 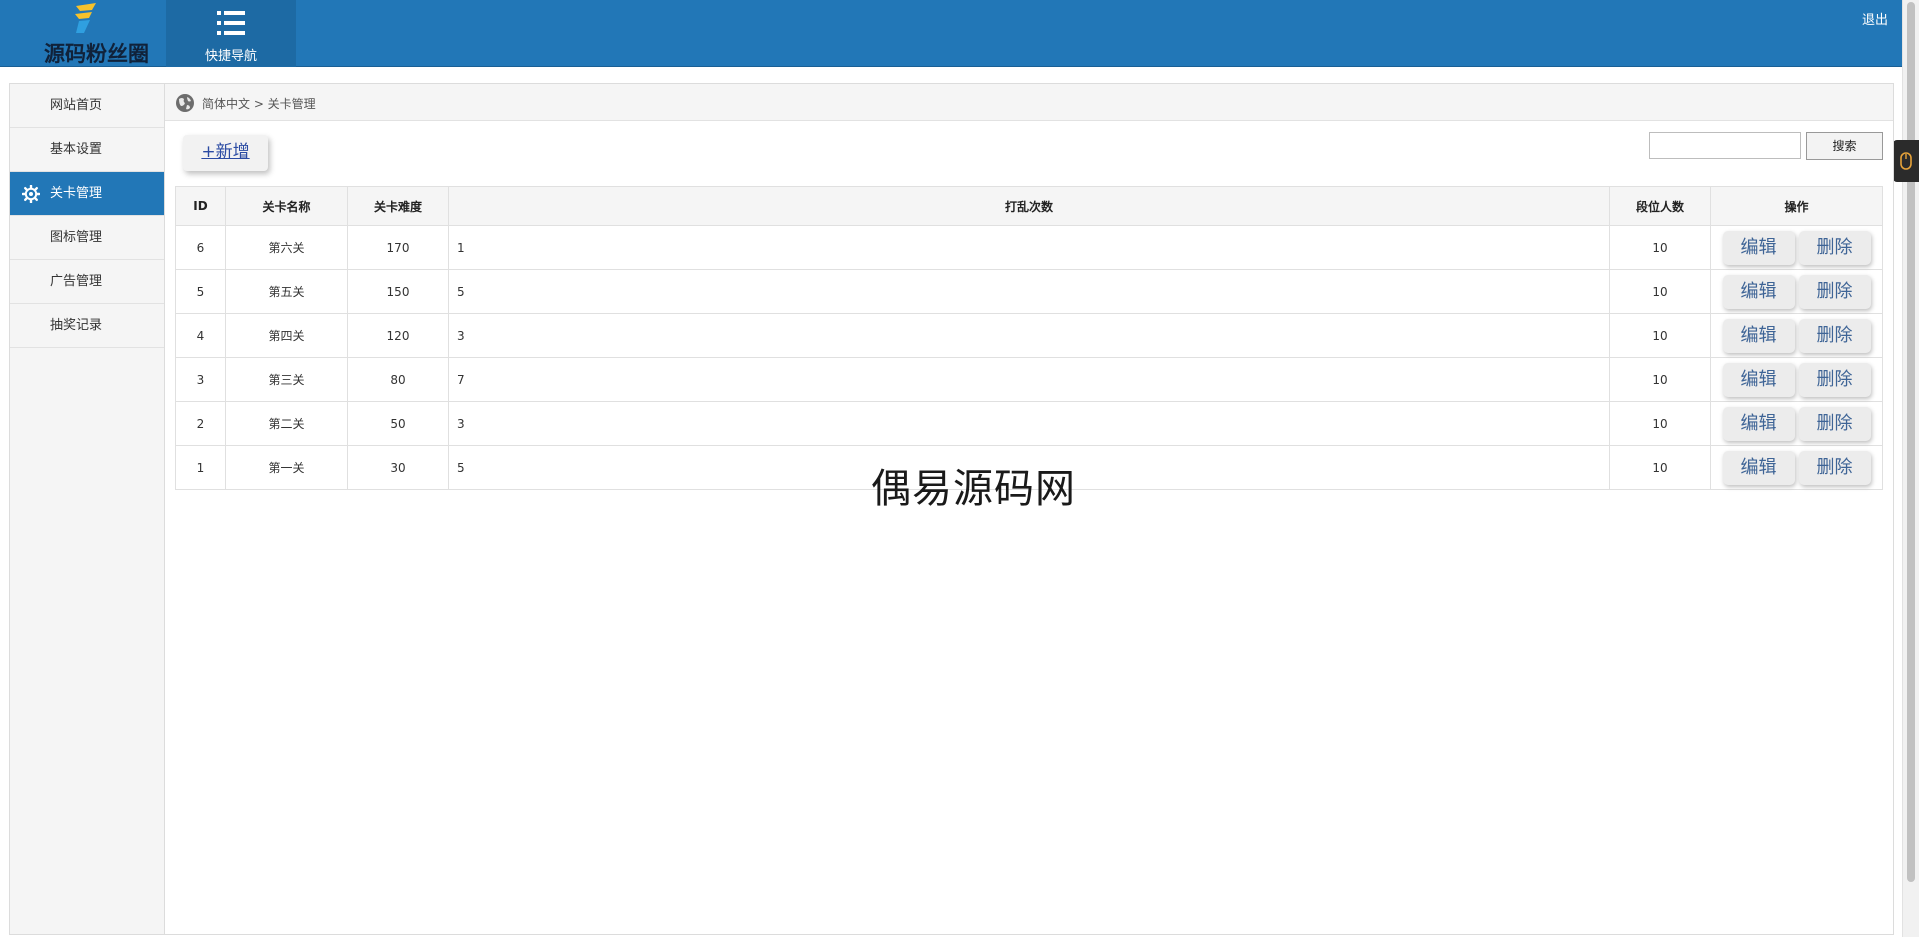 I want to click on cell-id: 5, so click(x=200, y=291).